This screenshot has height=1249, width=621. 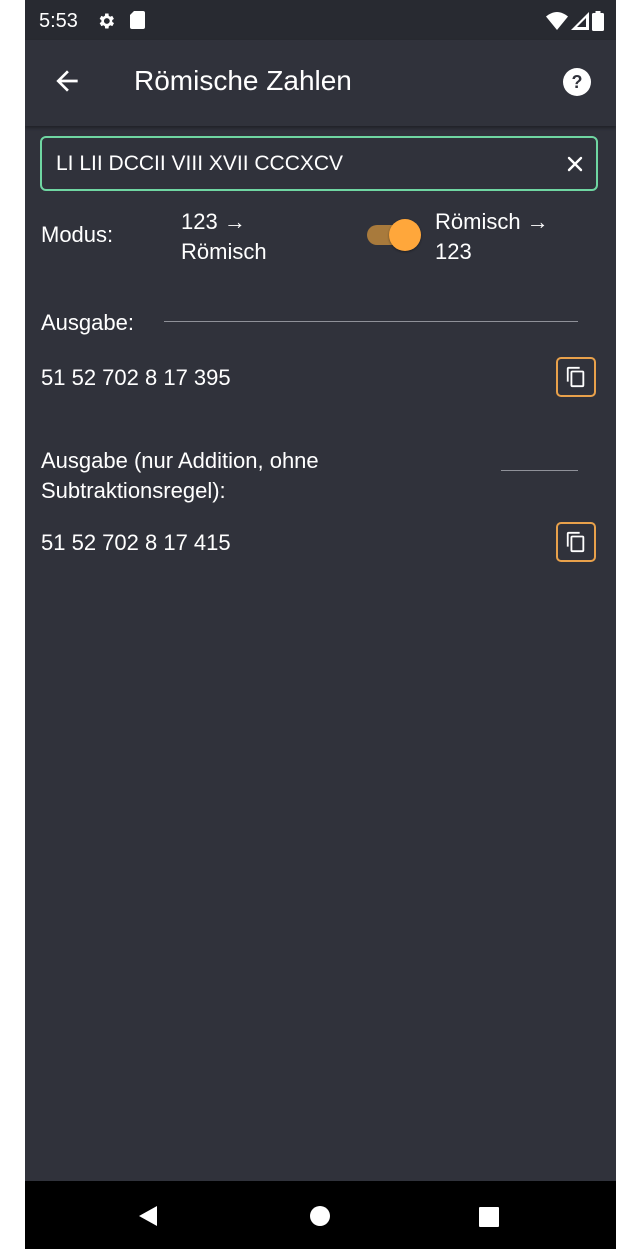 What do you see at coordinates (106, 21) in the screenshot?
I see `gear-icon` at bounding box center [106, 21].